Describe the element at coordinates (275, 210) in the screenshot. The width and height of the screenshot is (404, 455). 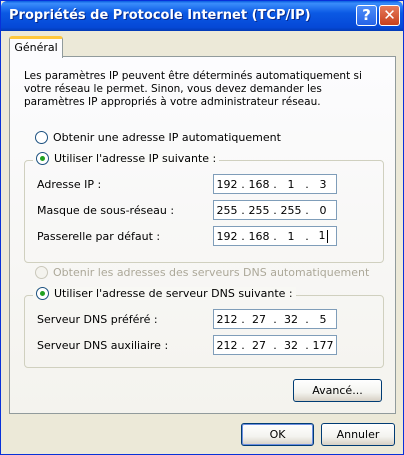
I see `subnet-mask-field: 255. 255. 255. 0` at that location.